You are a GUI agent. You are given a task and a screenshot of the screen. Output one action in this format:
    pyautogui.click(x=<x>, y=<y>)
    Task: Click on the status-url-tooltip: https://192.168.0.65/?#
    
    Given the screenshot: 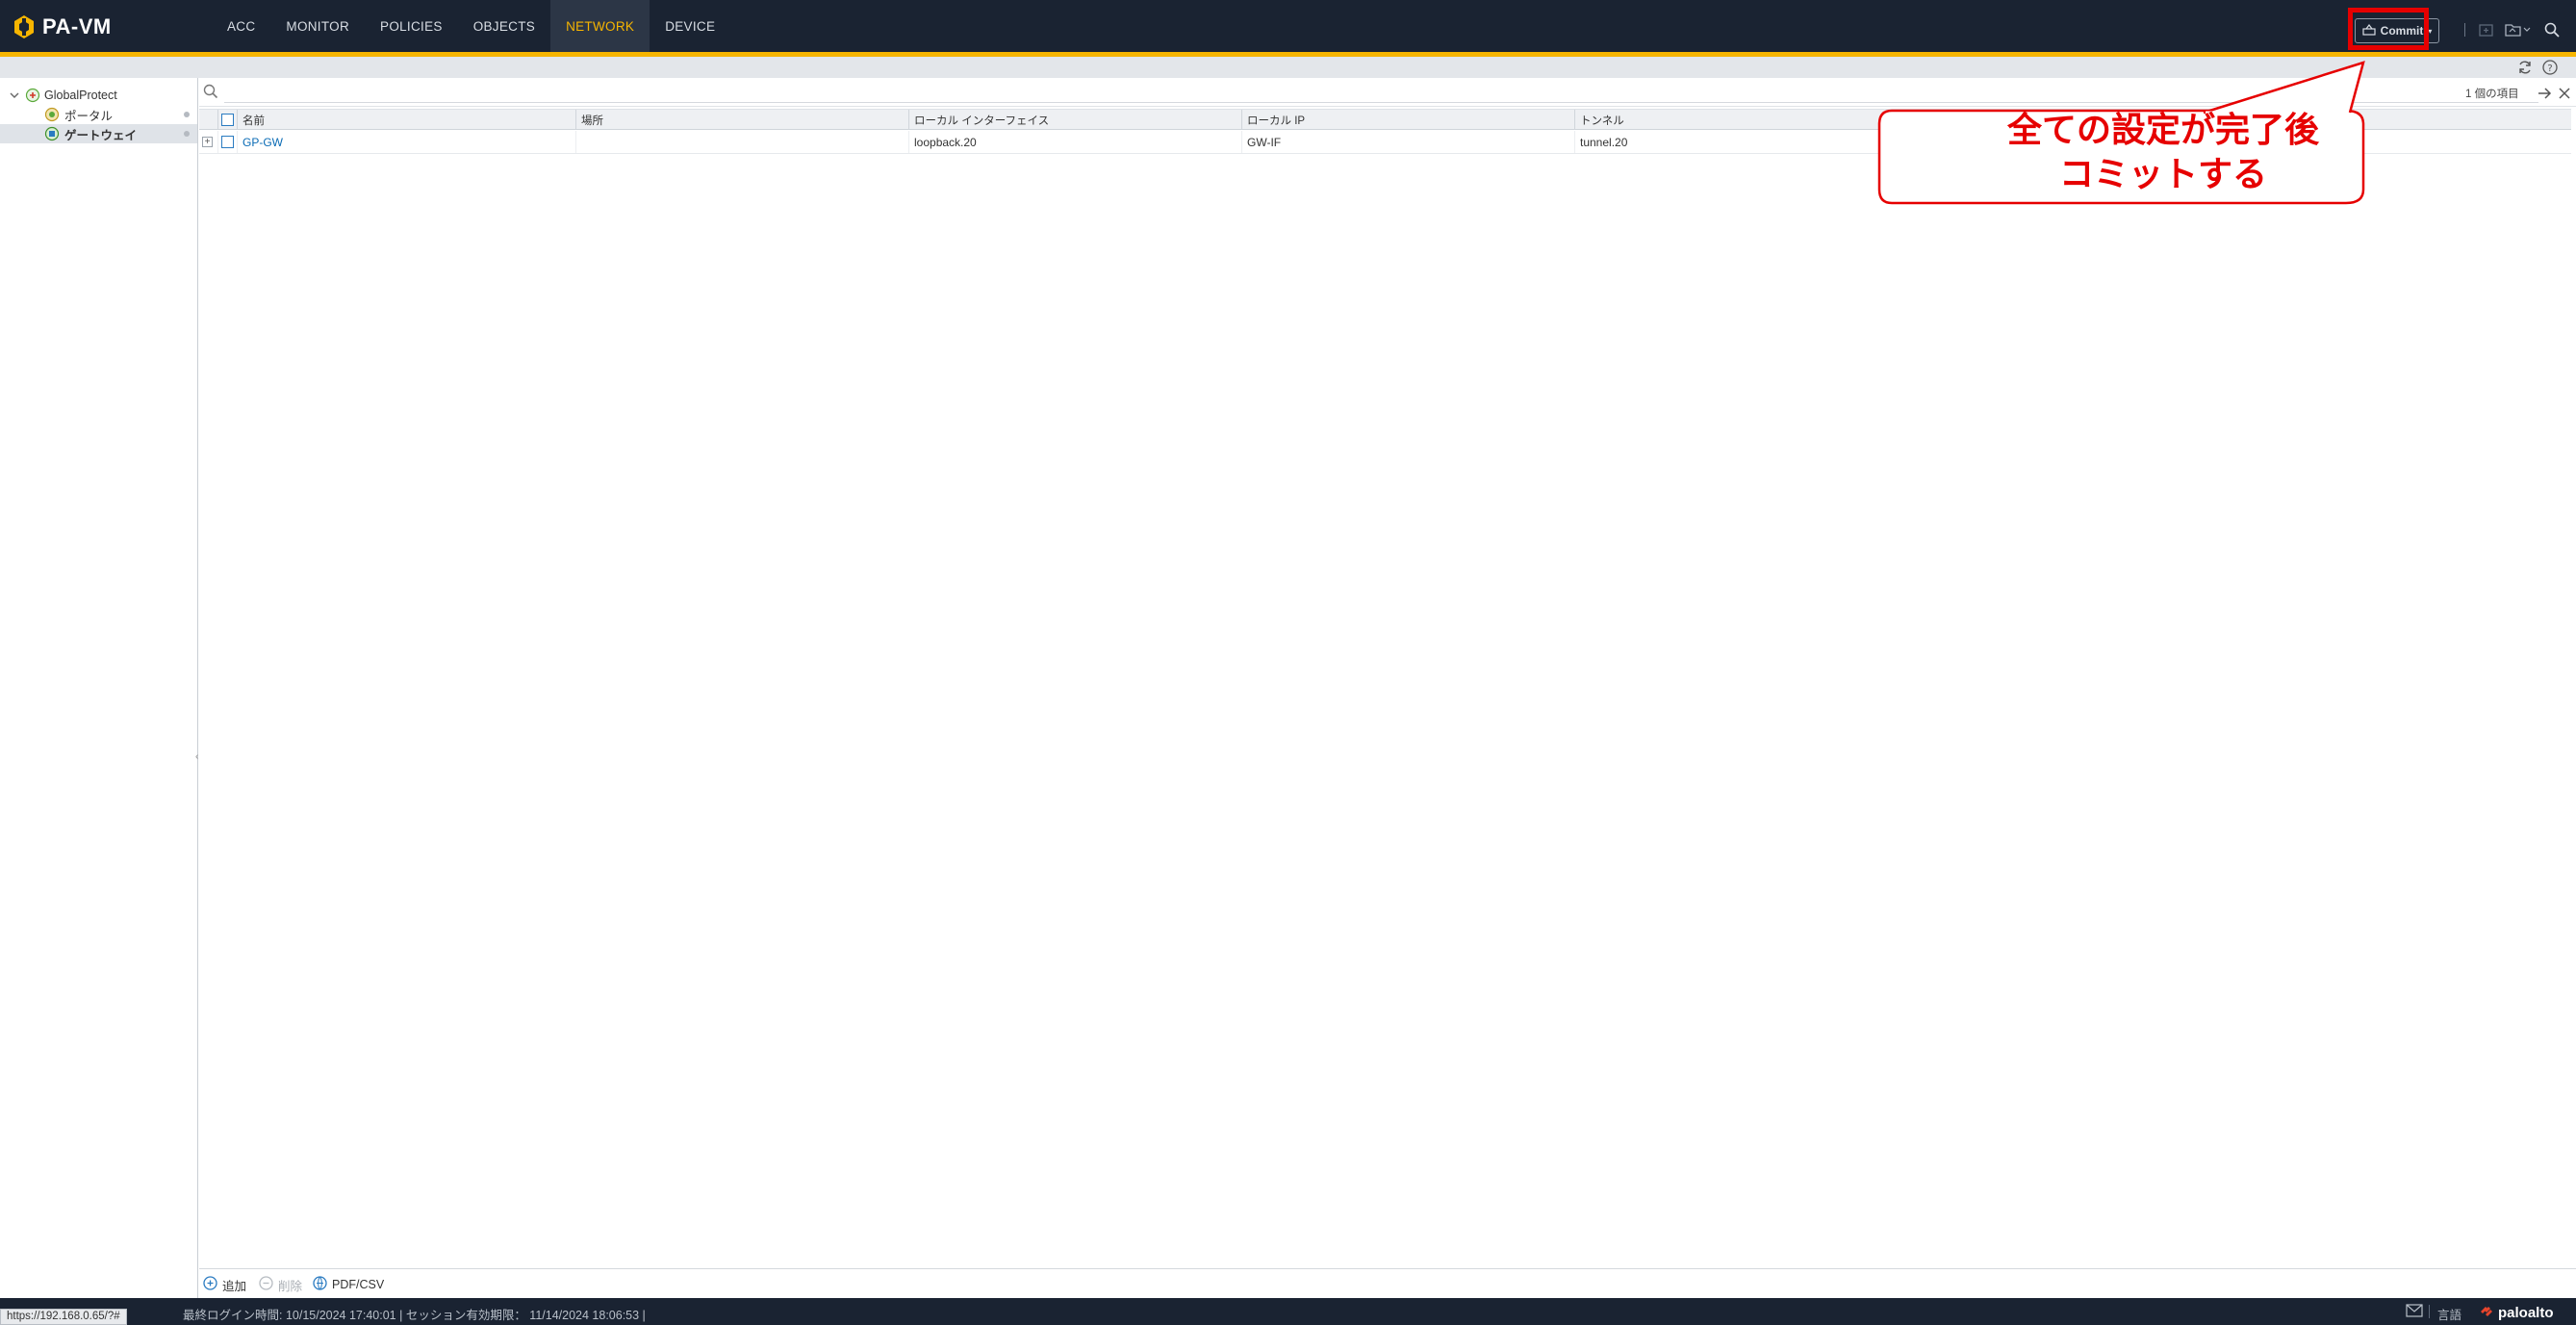 What is the action you would take?
    pyautogui.click(x=63, y=1317)
    